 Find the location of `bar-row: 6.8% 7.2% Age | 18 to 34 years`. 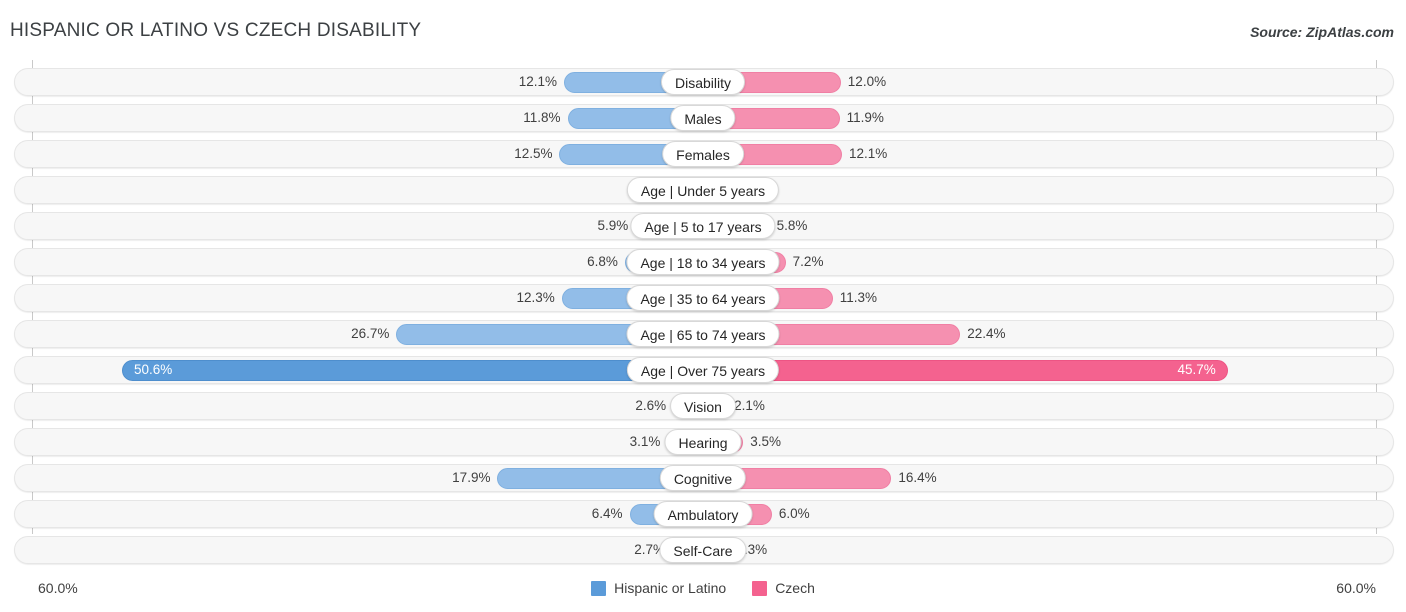

bar-row: 6.8% 7.2% Age | 18 to 34 years is located at coordinates (703, 262).